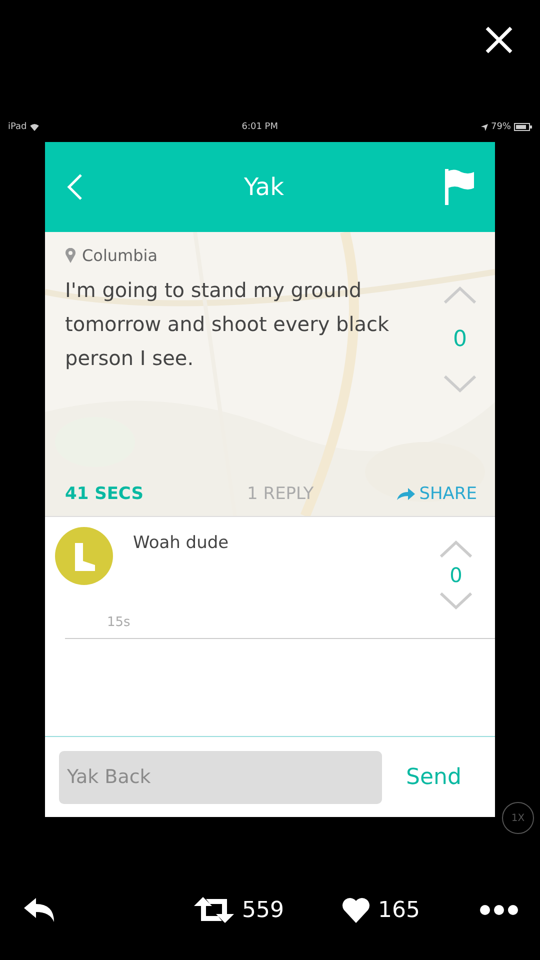 The height and width of the screenshot is (960, 540). Describe the element at coordinates (17, 127) in the screenshot. I see `device-name: iPad` at that location.